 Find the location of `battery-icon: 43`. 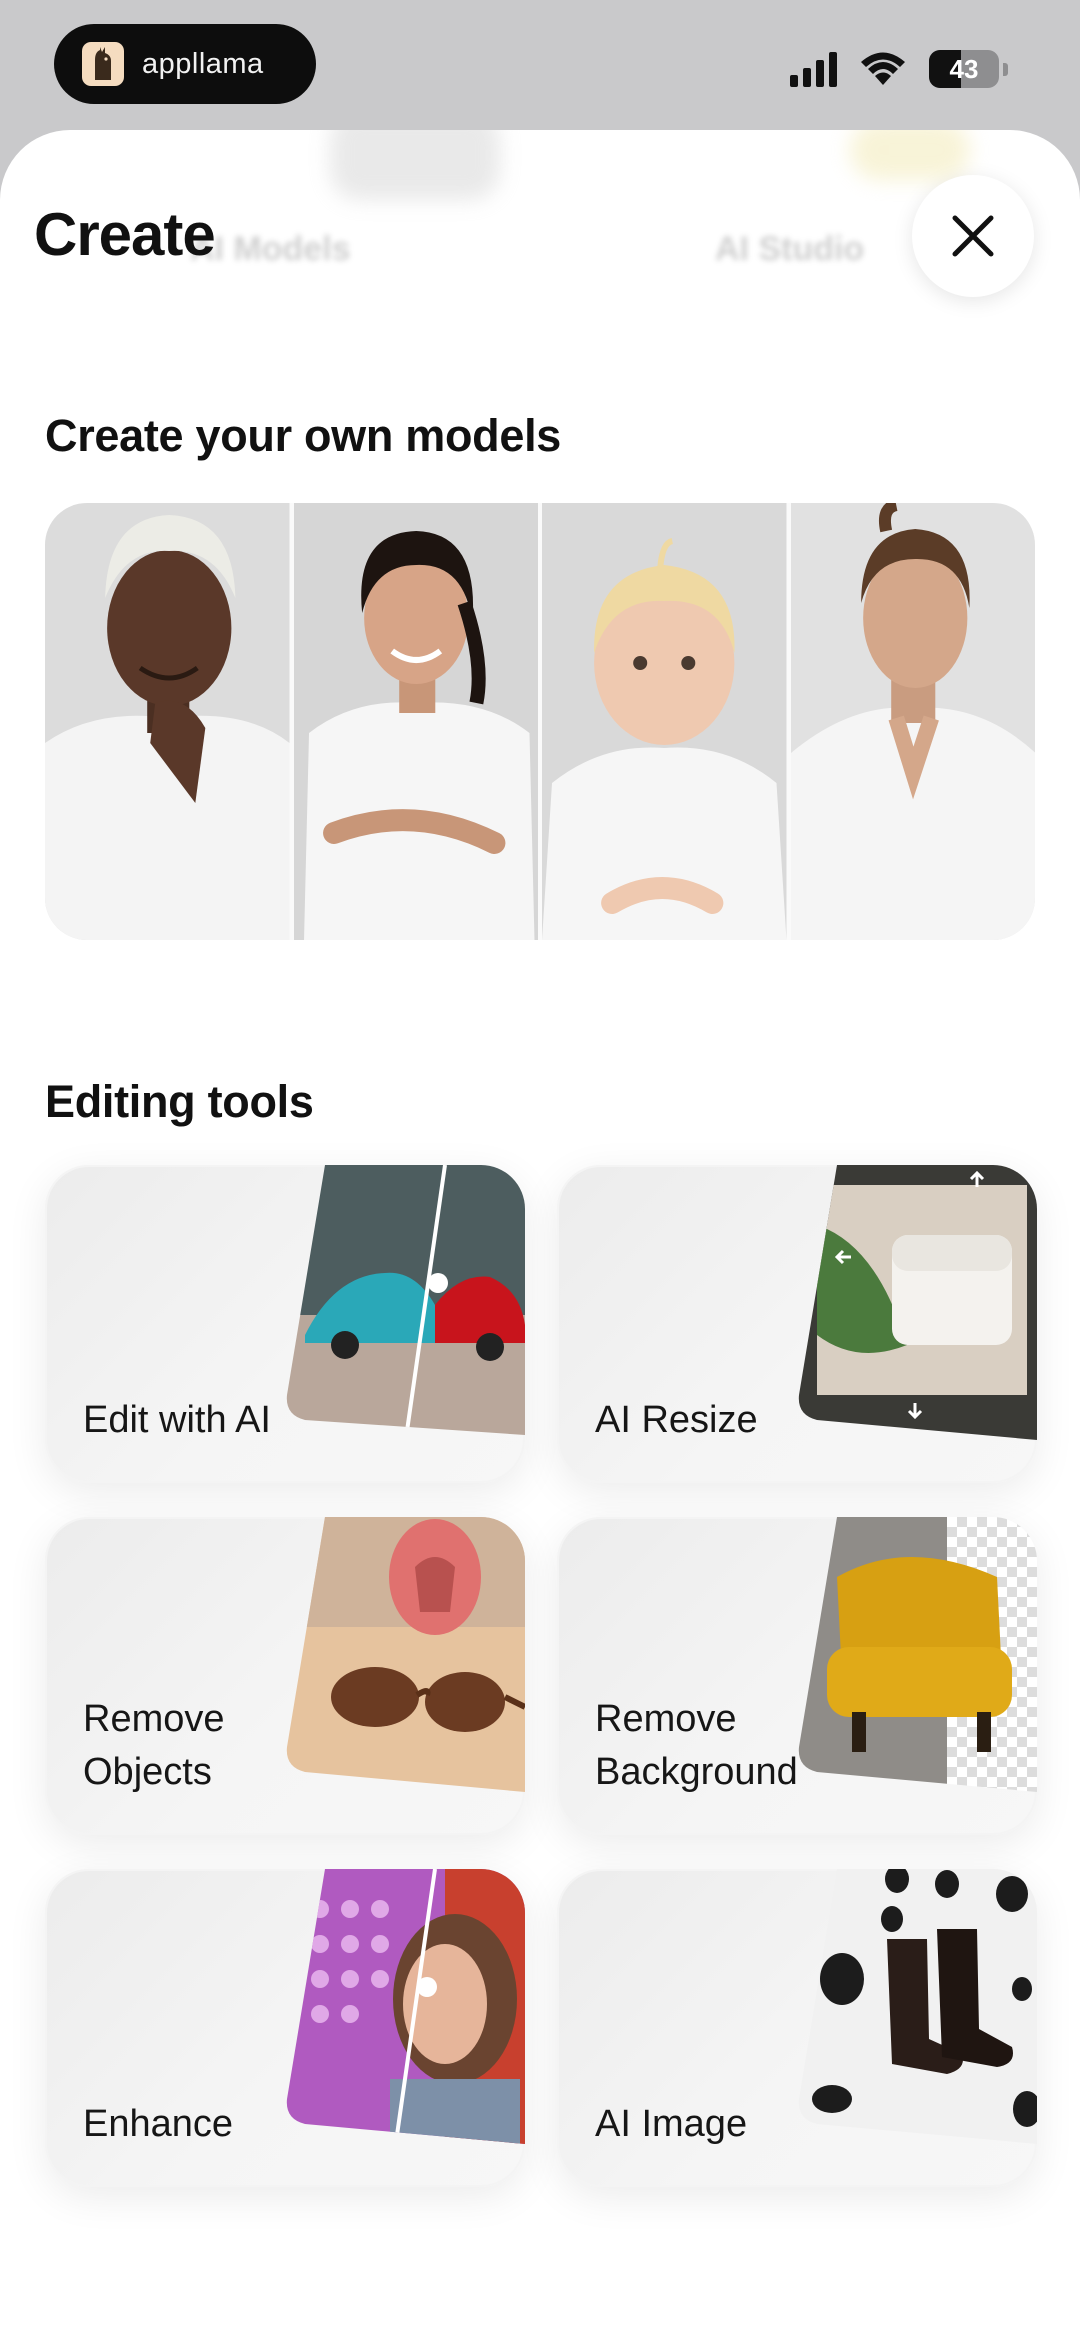

battery-icon: 43 is located at coordinates (964, 69).